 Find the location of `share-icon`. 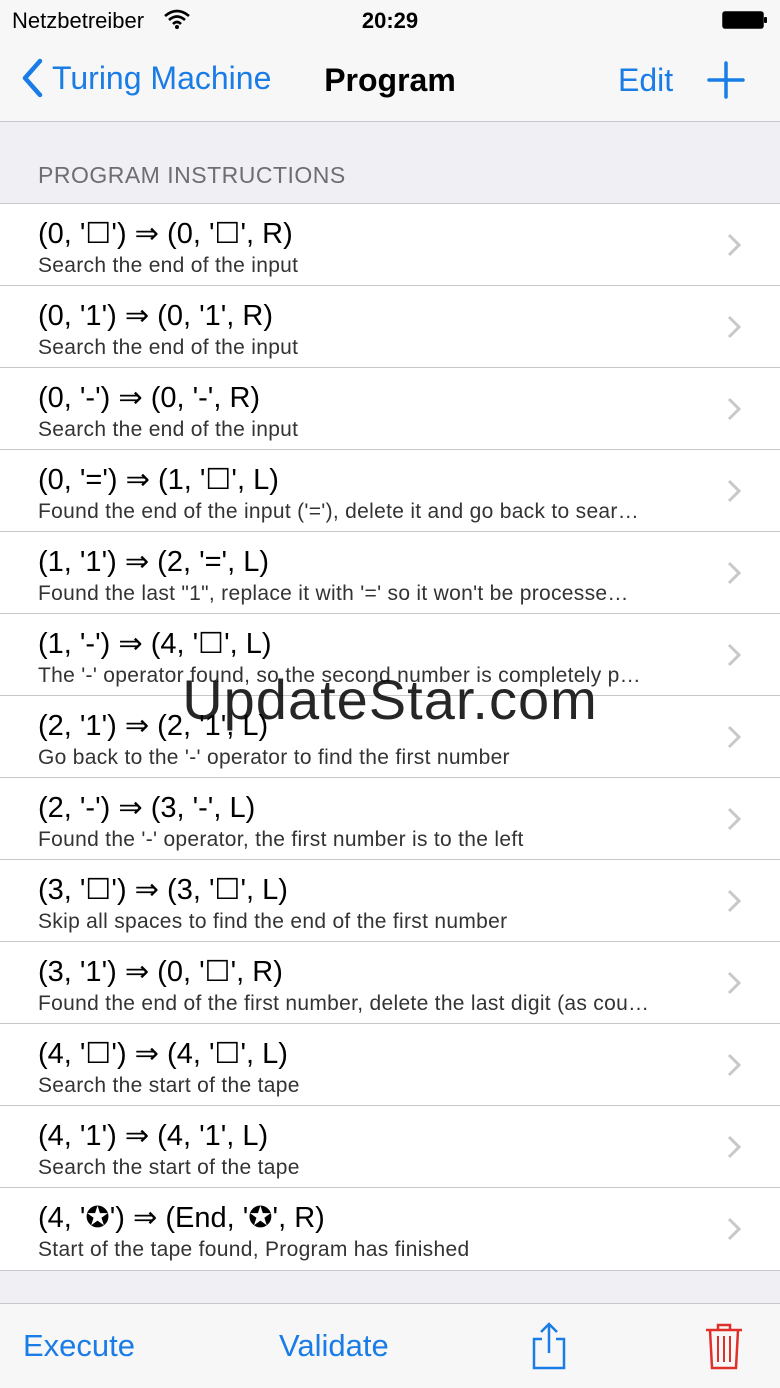

share-icon is located at coordinates (549, 1346).